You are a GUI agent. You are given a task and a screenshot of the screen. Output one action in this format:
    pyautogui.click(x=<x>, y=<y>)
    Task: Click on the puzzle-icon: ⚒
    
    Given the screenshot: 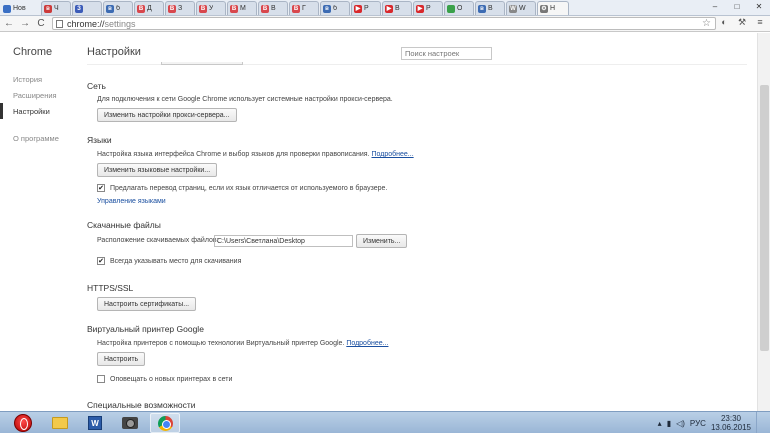 What is the action you would take?
    pyautogui.click(x=742, y=22)
    